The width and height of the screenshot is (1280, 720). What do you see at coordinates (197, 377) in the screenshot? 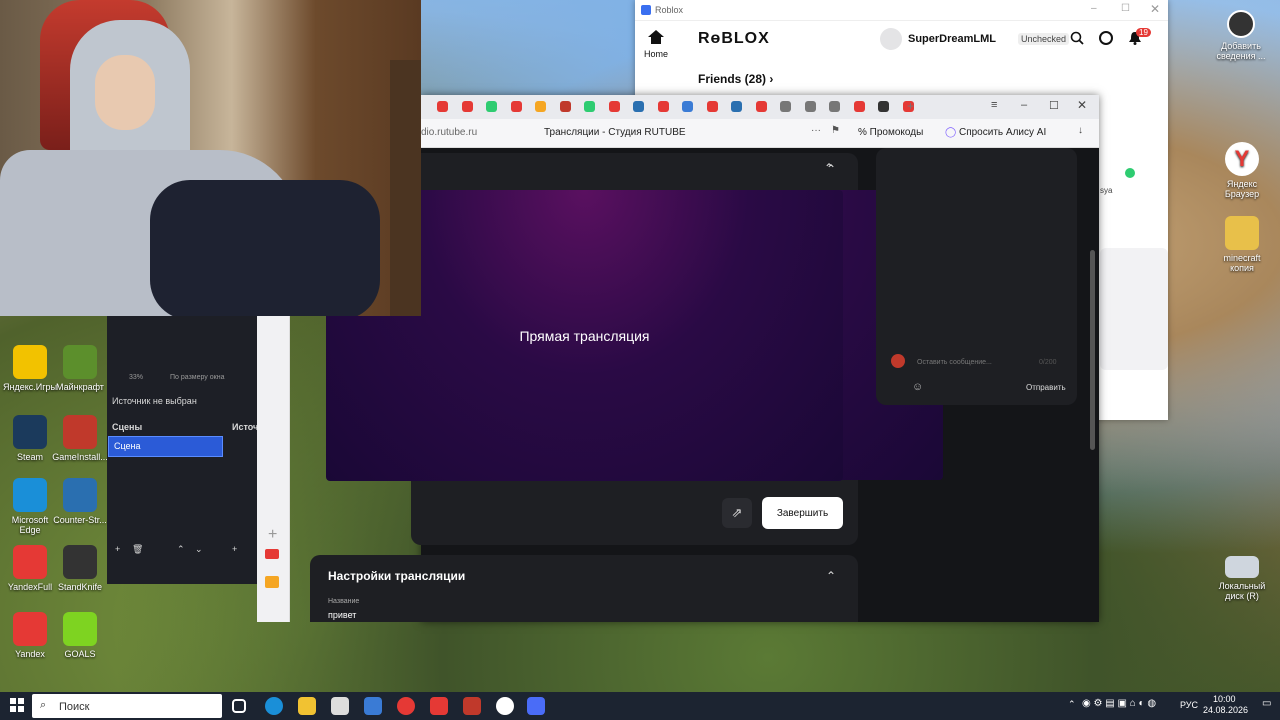
I see `fit-label: По размеру окна` at bounding box center [197, 377].